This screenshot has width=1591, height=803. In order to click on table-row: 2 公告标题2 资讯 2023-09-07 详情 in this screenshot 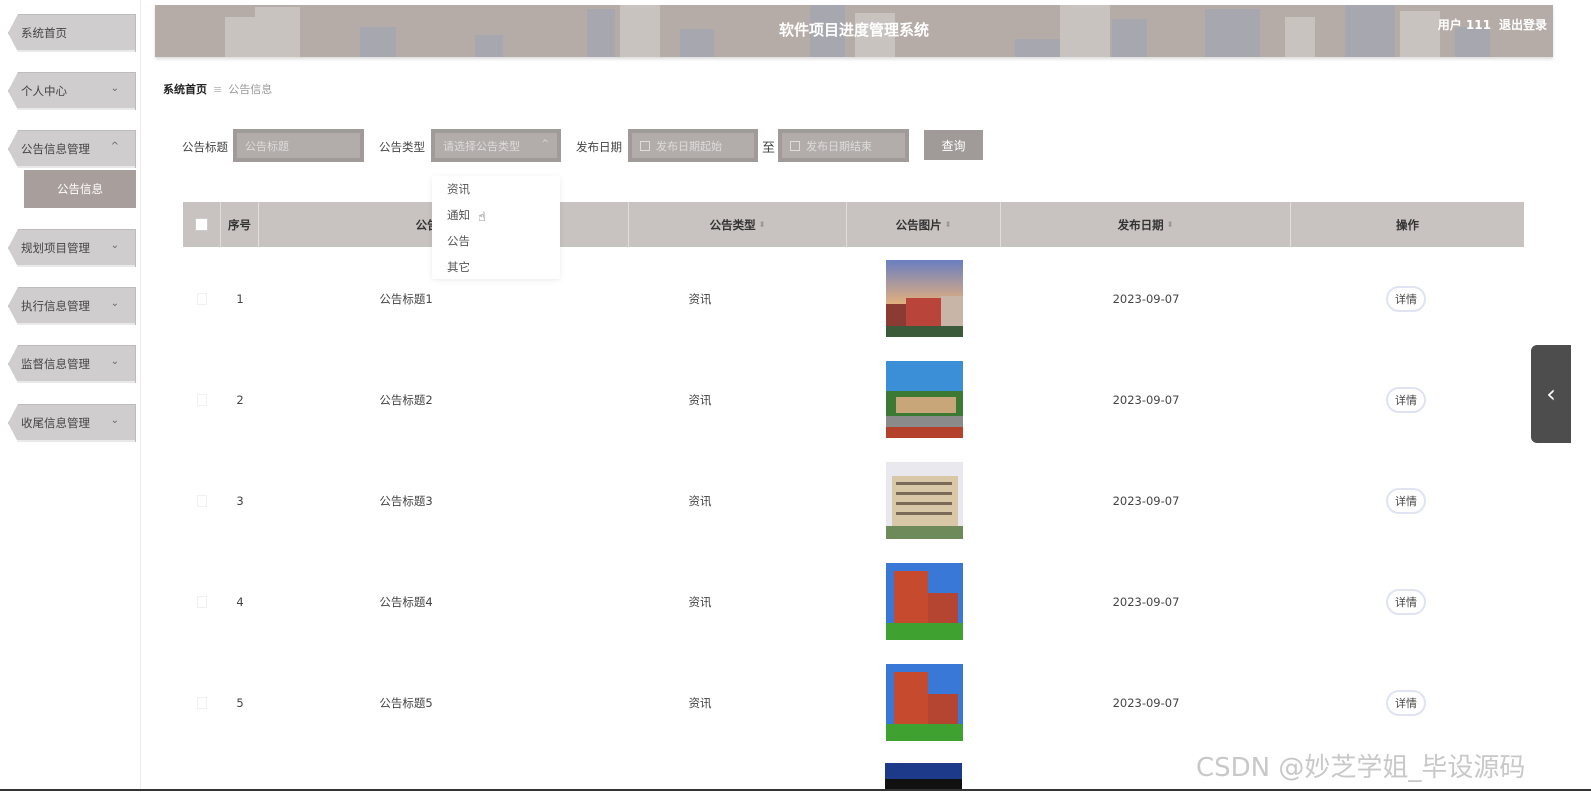, I will do `click(853, 399)`.